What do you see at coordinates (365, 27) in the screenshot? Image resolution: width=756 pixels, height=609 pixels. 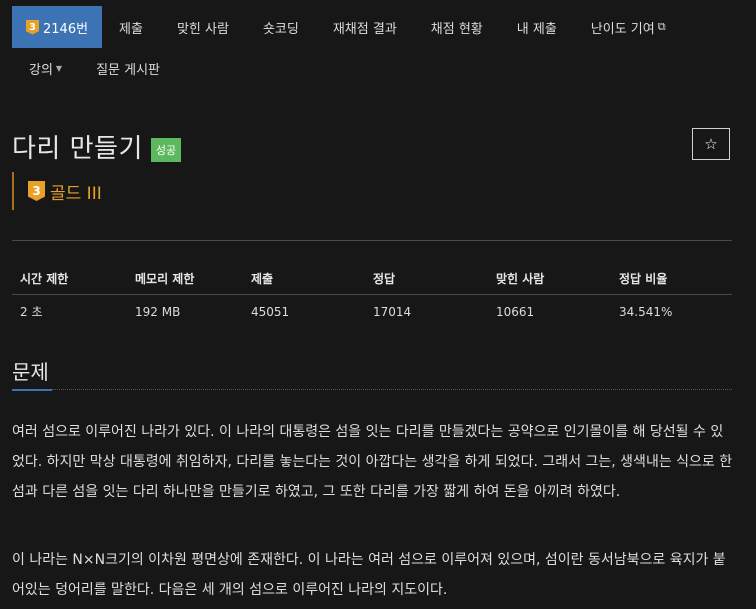 I see `tab-rejudge-results: 재채점 결과` at bounding box center [365, 27].